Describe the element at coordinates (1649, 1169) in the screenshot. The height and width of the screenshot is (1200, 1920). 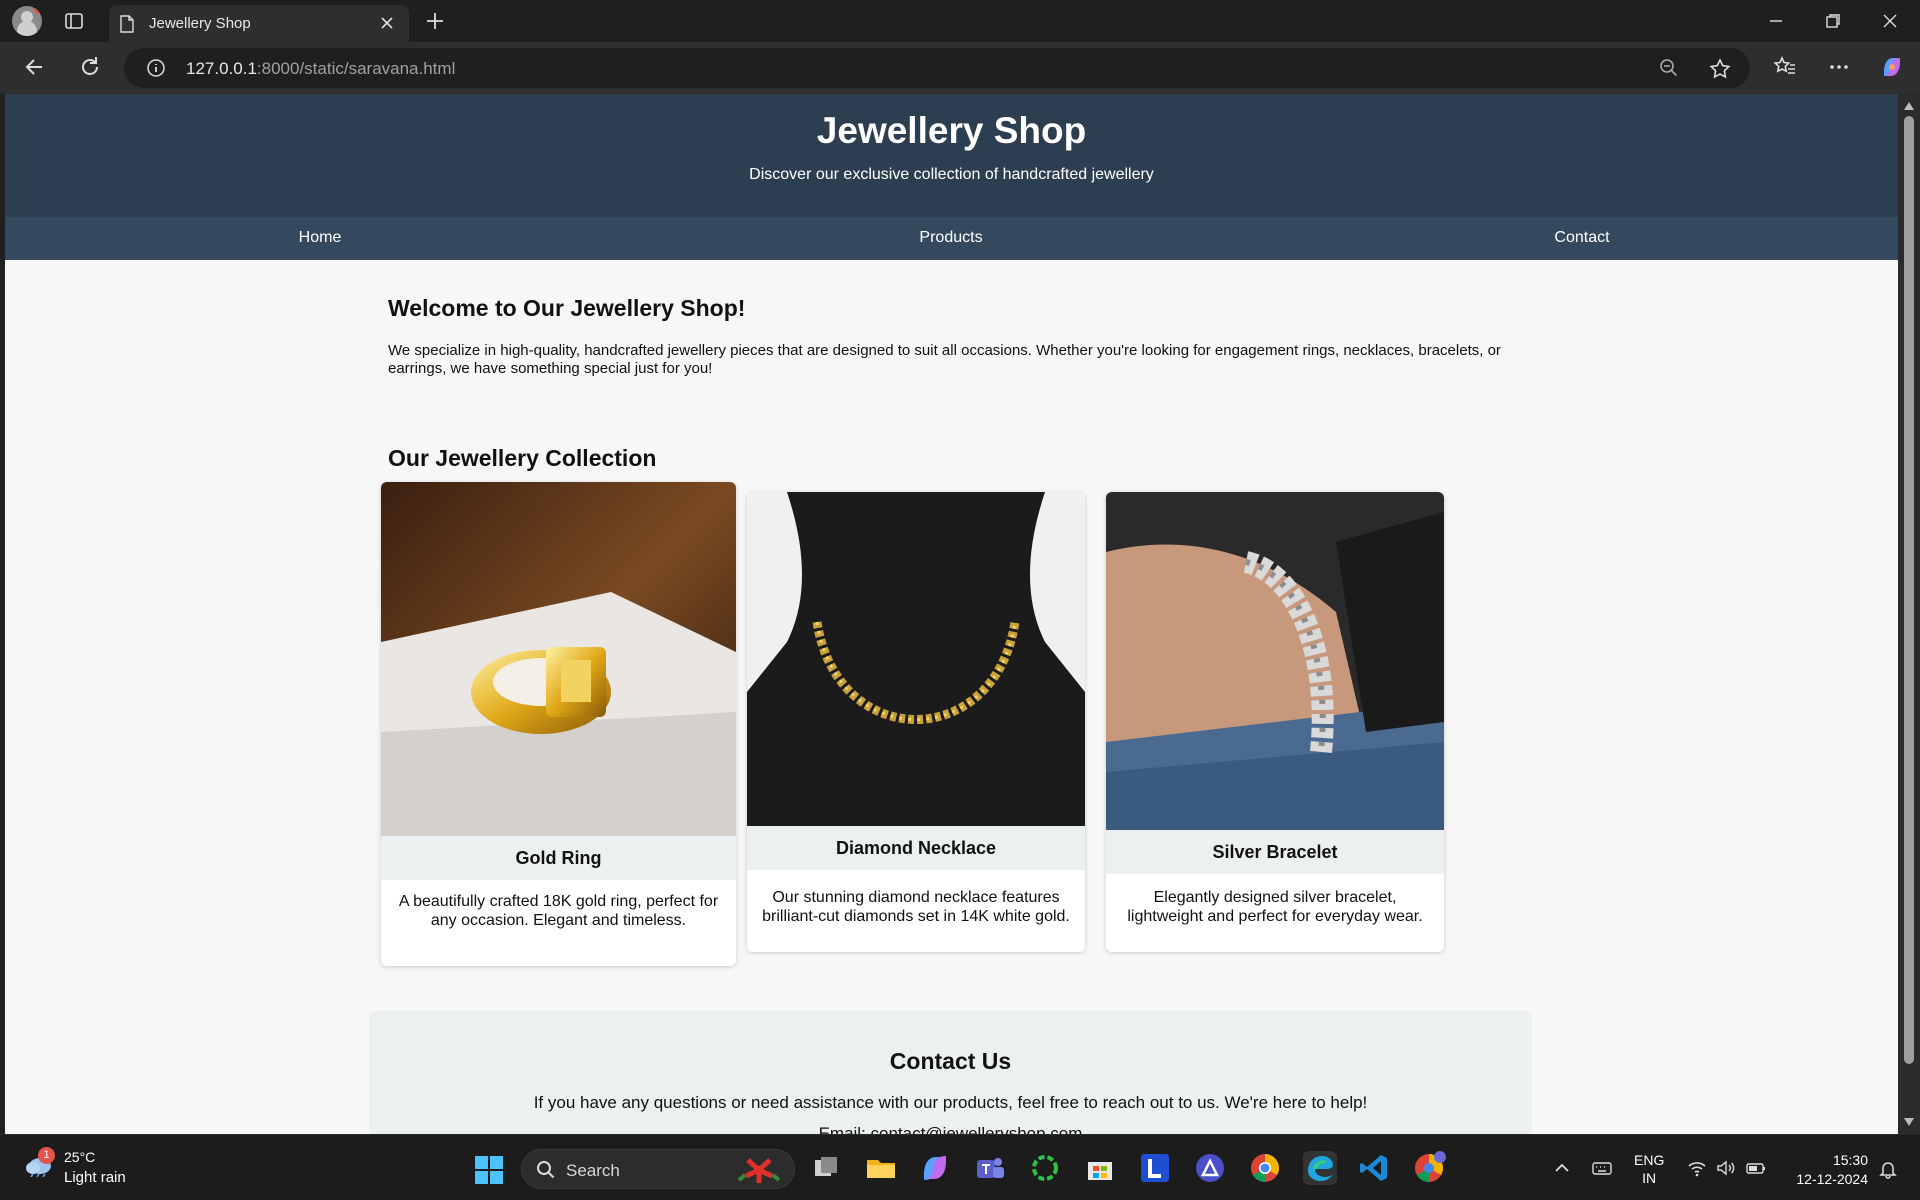
I see `input-language: ENG IN` at that location.